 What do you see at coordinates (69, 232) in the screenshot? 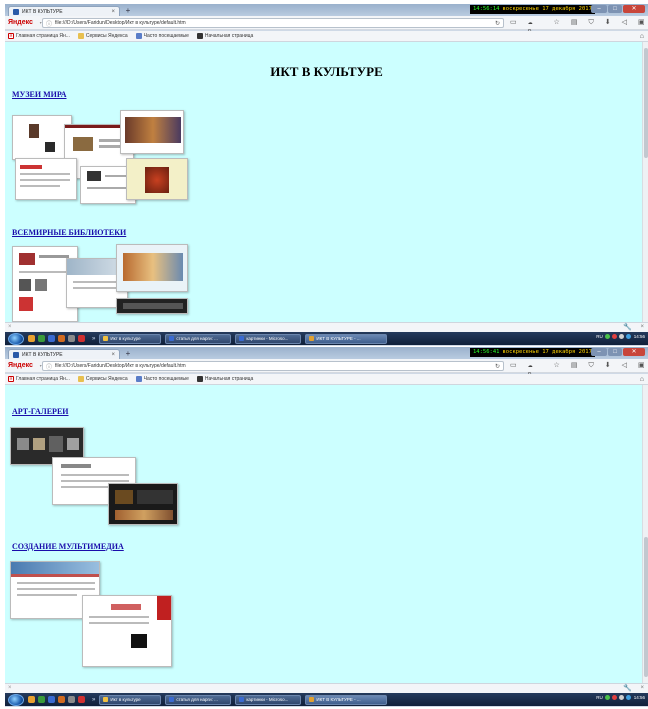
I see `section-link-libraries: ВСЕМИРНЫЕ БИБЛИОТЕКИ` at bounding box center [69, 232].